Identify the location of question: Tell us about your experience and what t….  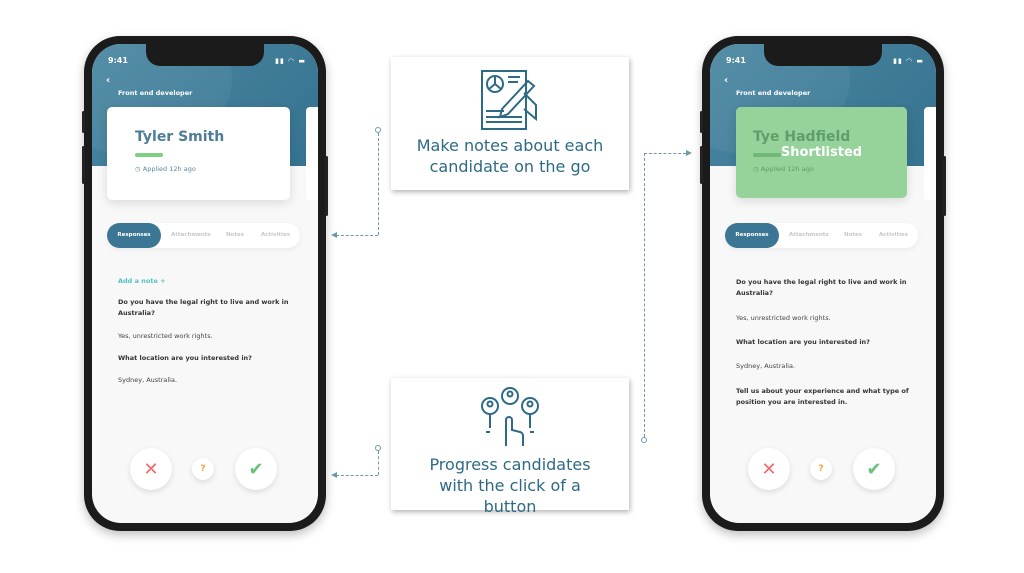
(822, 396).